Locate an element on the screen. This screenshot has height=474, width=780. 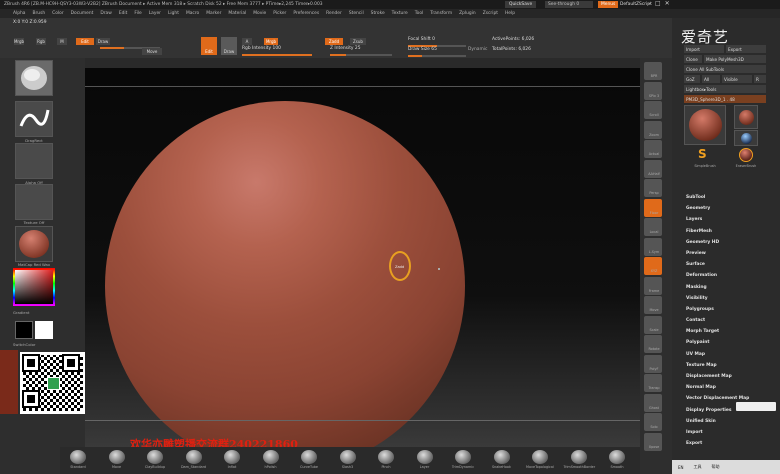
palette-menu-item: Texture Map is located at coordinates (717, 365).